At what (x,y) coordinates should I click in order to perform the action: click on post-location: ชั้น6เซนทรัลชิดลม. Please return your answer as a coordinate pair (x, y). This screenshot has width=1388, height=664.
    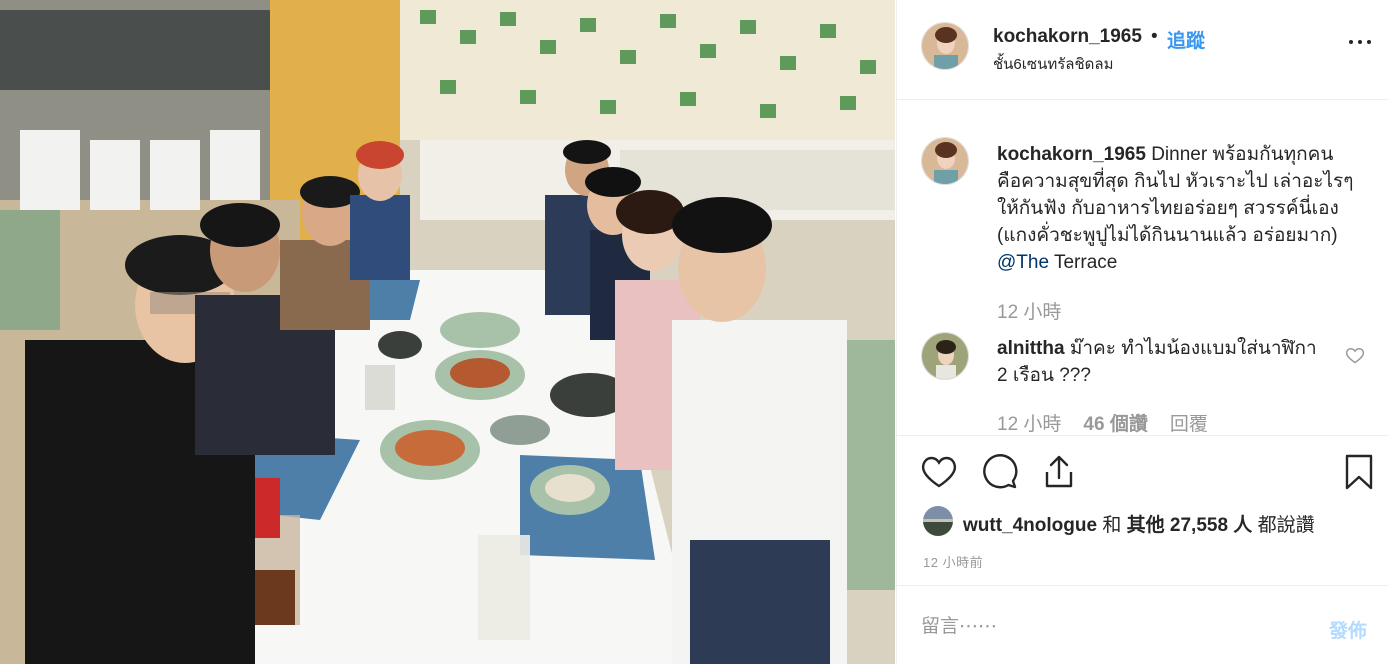
    Looking at the image, I should click on (1053, 64).